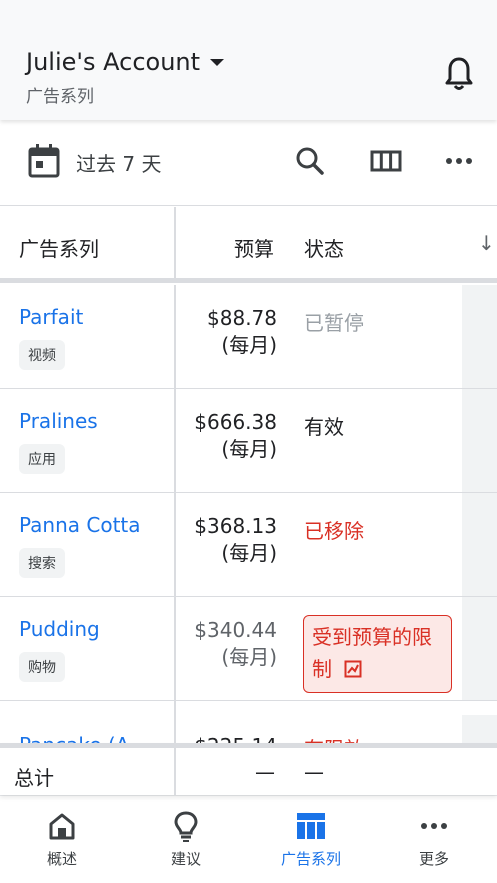 The image size is (497, 883). I want to click on campaigns-icon, so click(311, 826).